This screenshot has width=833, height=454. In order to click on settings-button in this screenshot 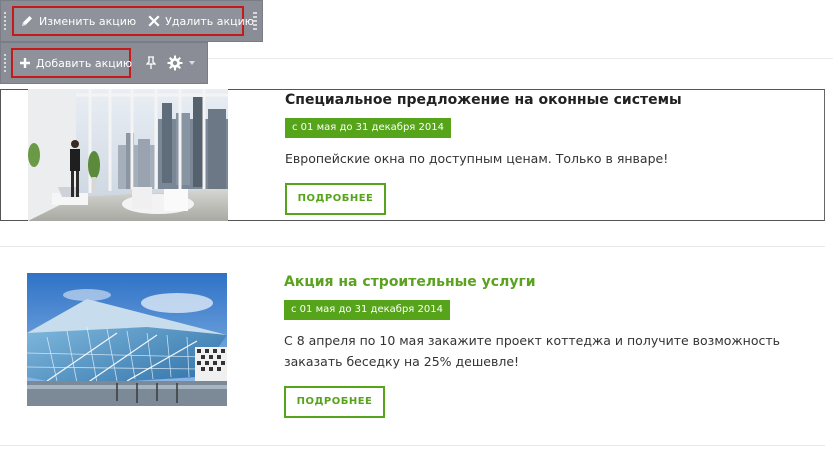, I will do `click(175, 63)`.